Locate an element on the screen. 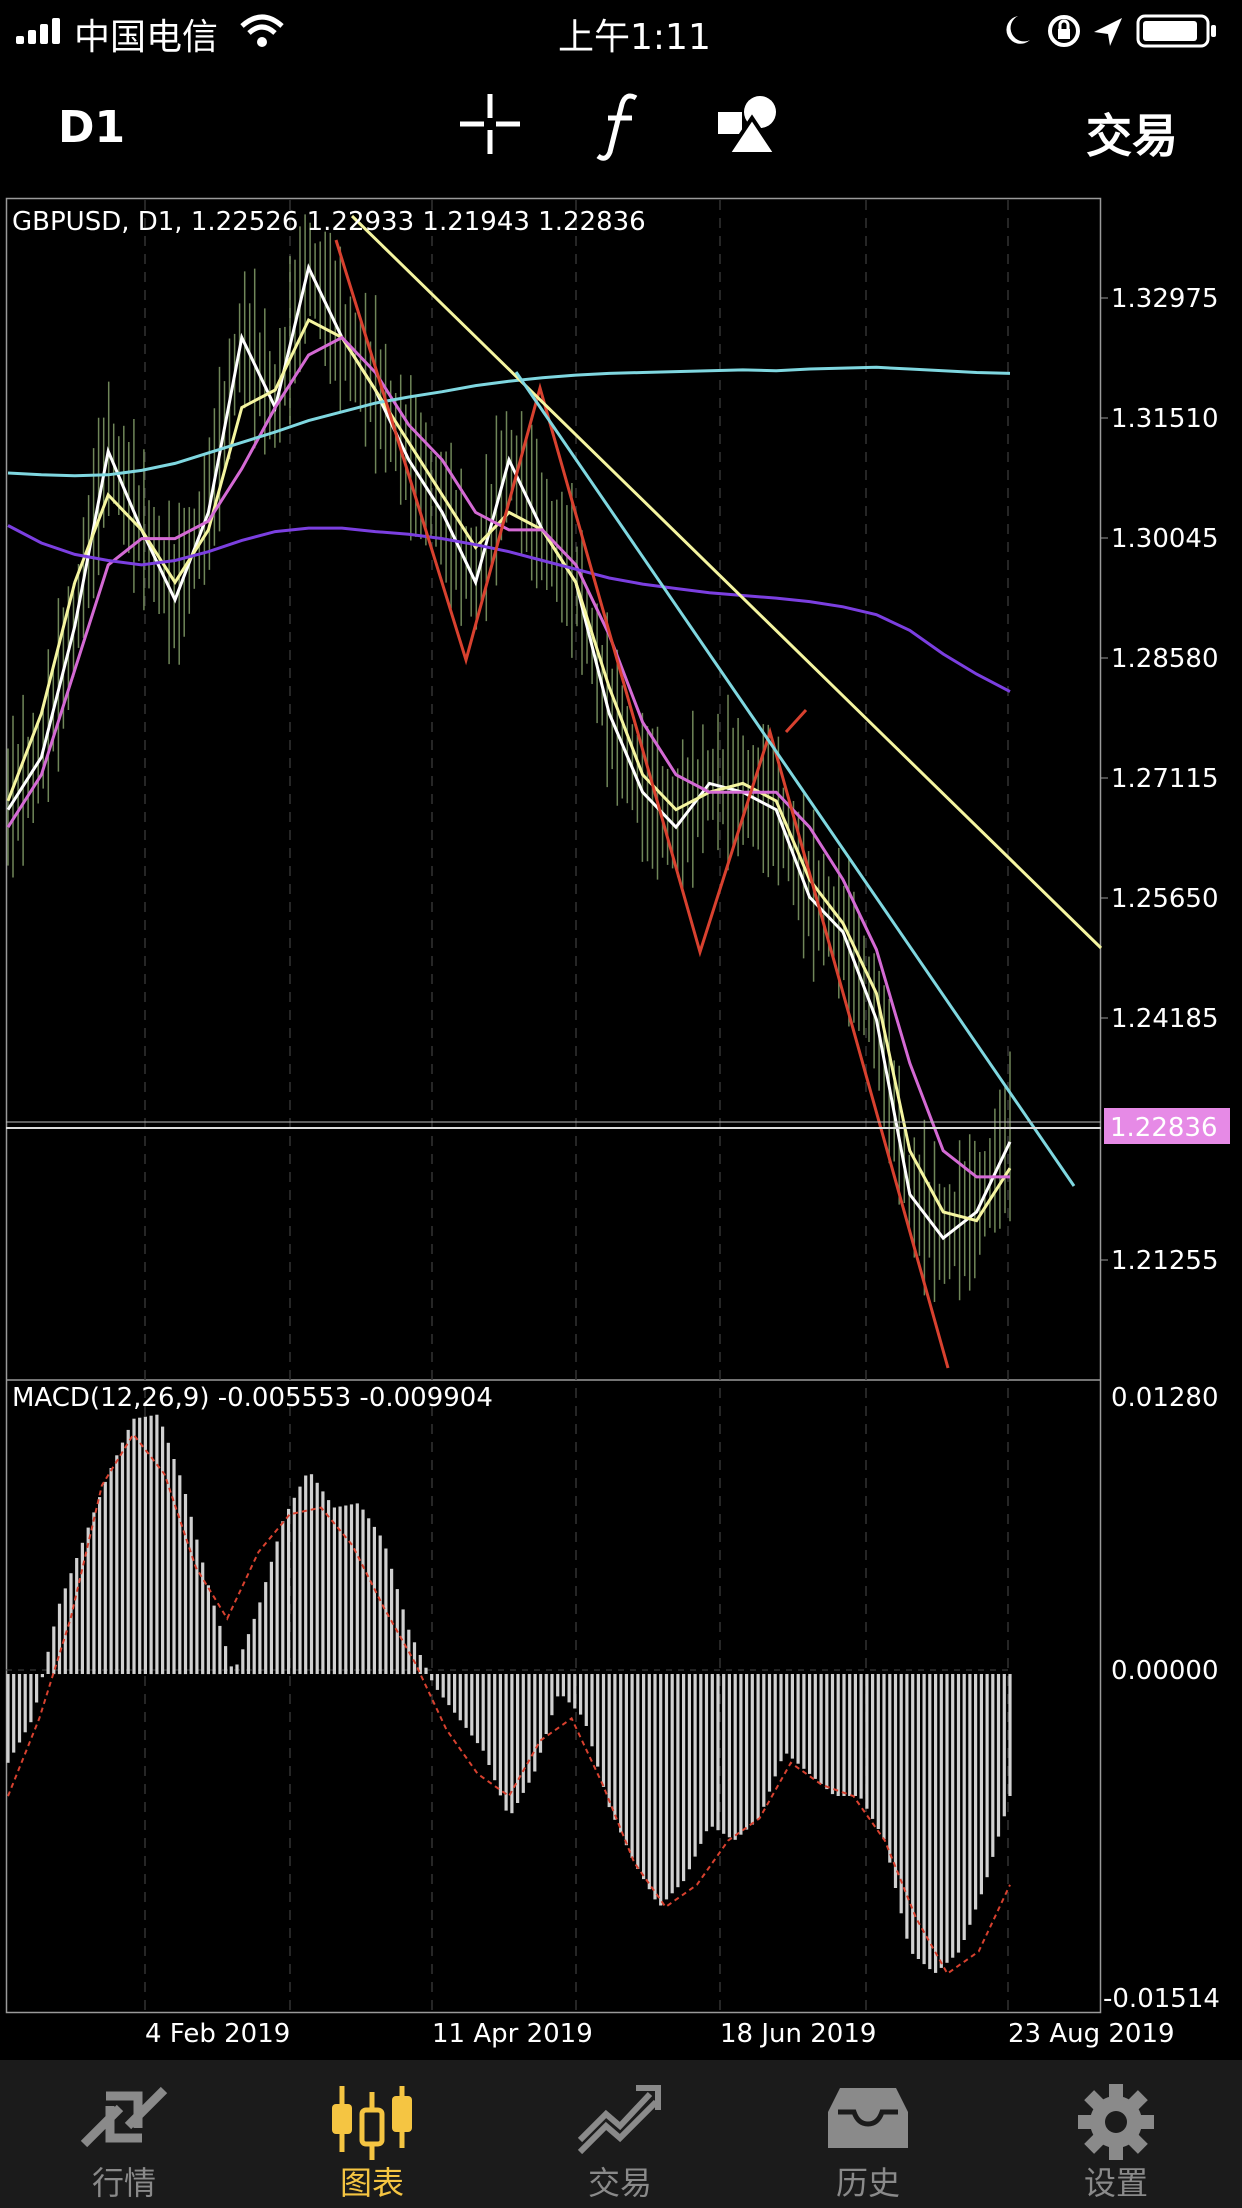 The height and width of the screenshot is (2208, 1242). timeframe-button: D1 is located at coordinates (91, 127).